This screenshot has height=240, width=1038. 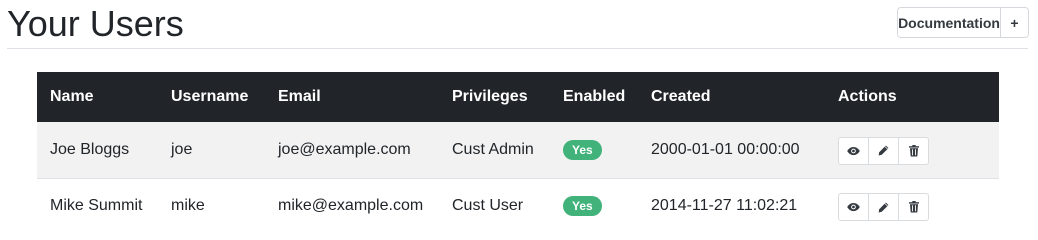 What do you see at coordinates (97, 97) in the screenshot?
I see `column-header-name: Name` at bounding box center [97, 97].